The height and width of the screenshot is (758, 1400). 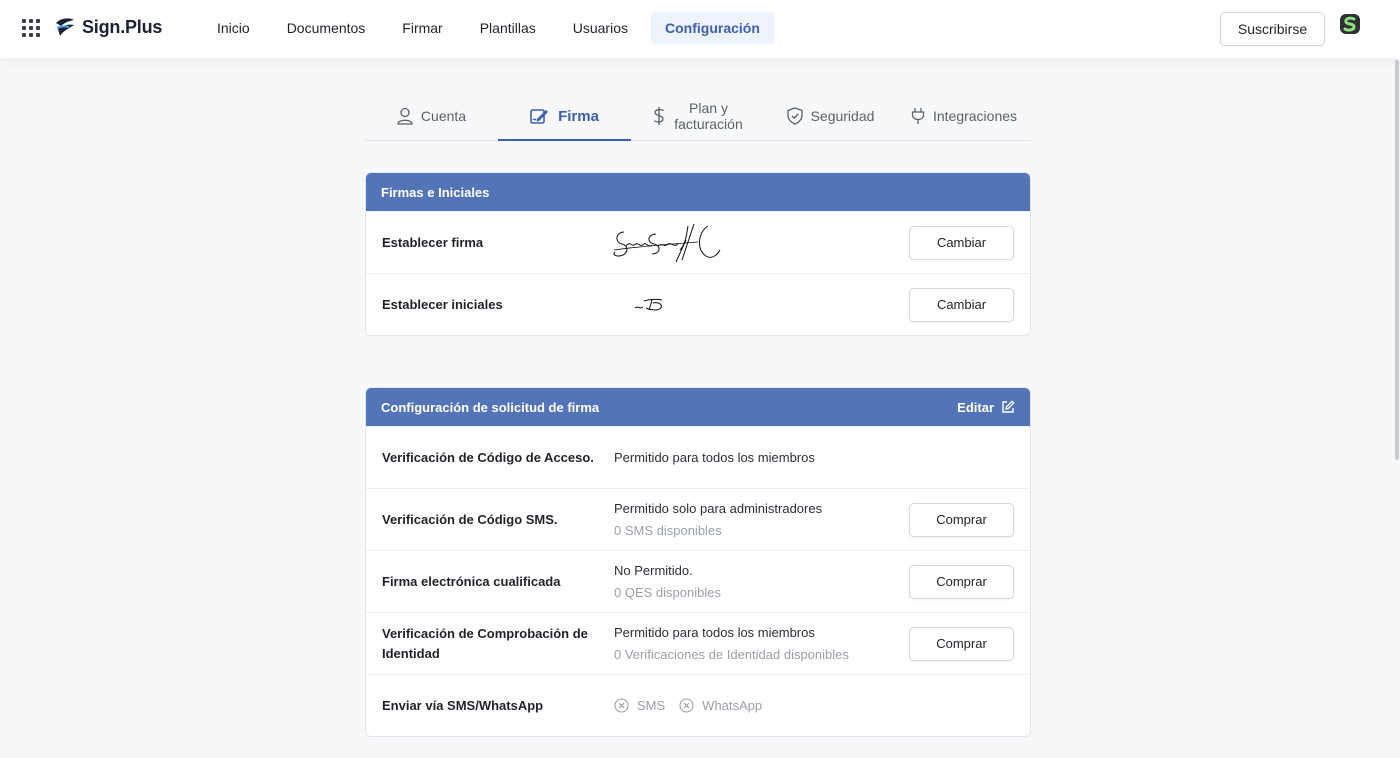 I want to click on tab-plan-facturacion: Plan y facturación, so click(x=697, y=116).